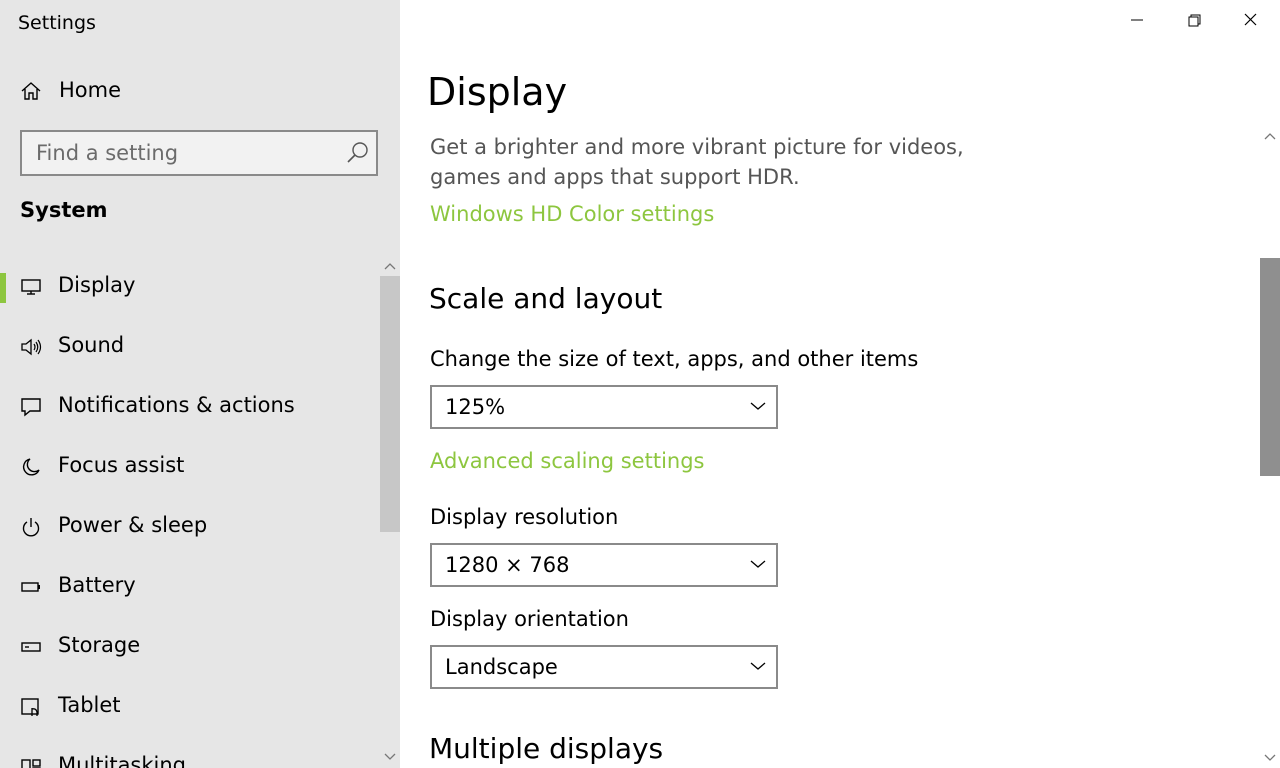 Image resolution: width=1280 pixels, height=768 pixels. I want to click on scale-dropdown: 125%, so click(604, 407).